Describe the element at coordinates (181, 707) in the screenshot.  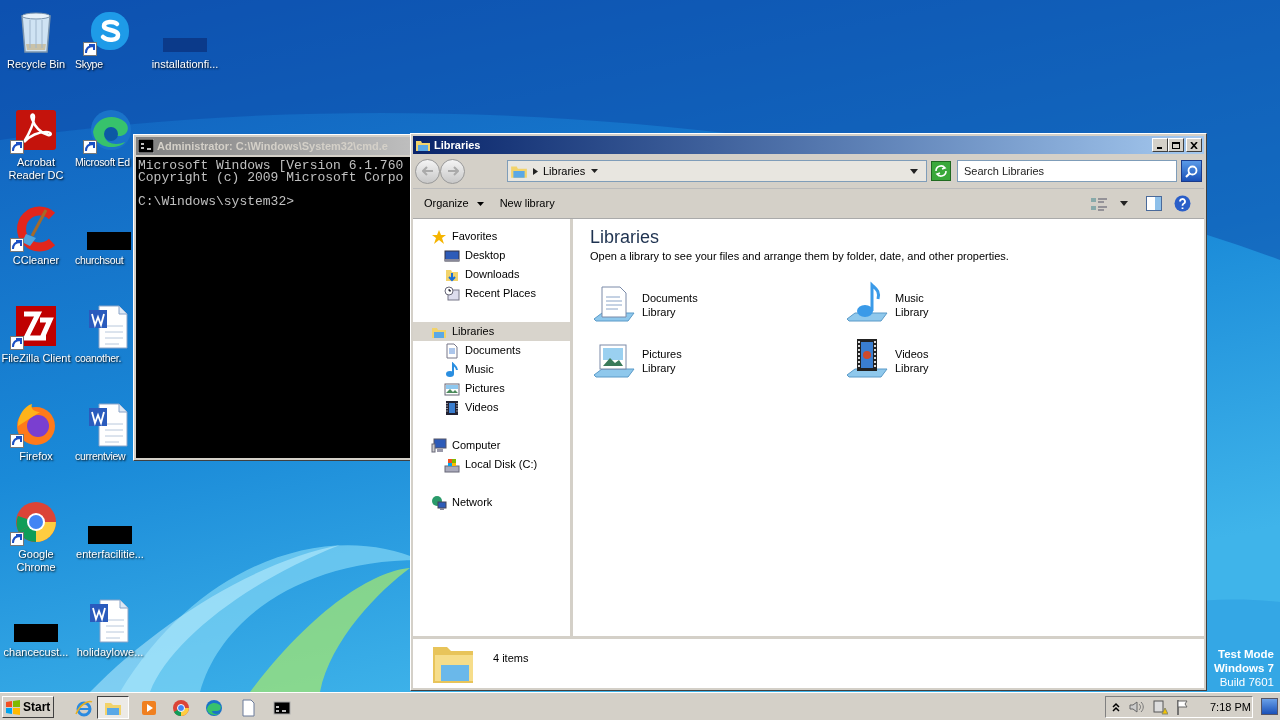
I see `chrome-icon` at that location.